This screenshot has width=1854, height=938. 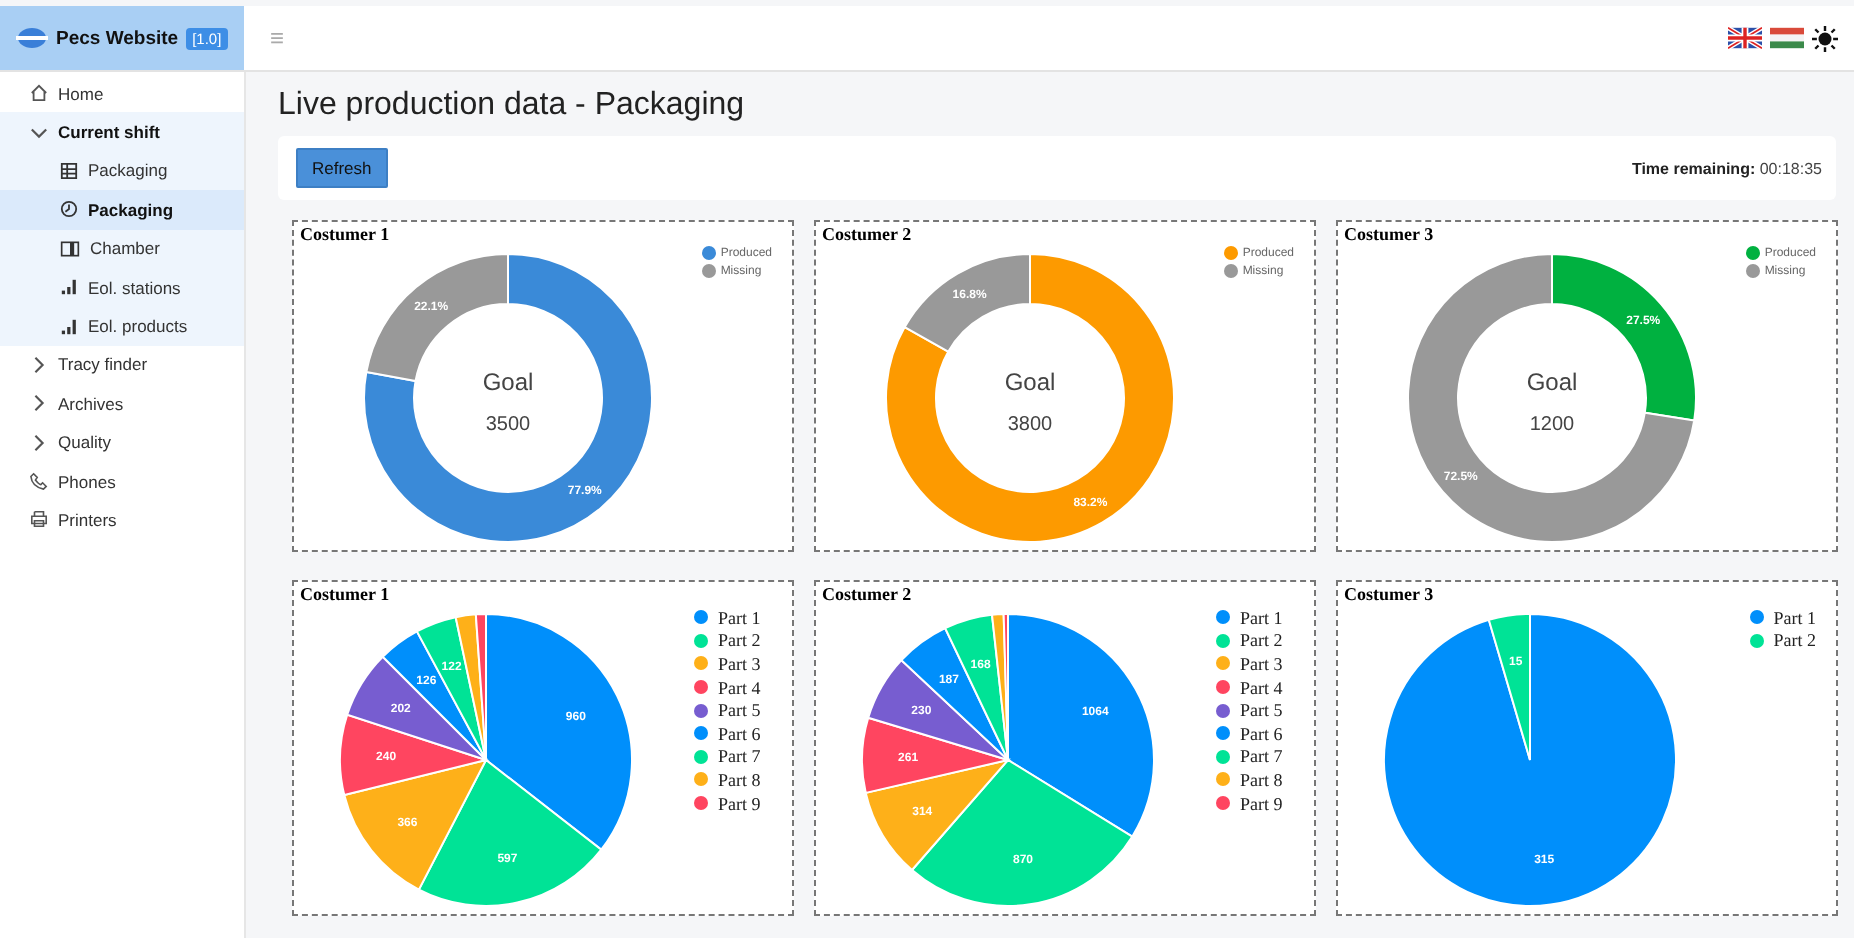 What do you see at coordinates (122, 93) in the screenshot?
I see `nav-item: Home` at bounding box center [122, 93].